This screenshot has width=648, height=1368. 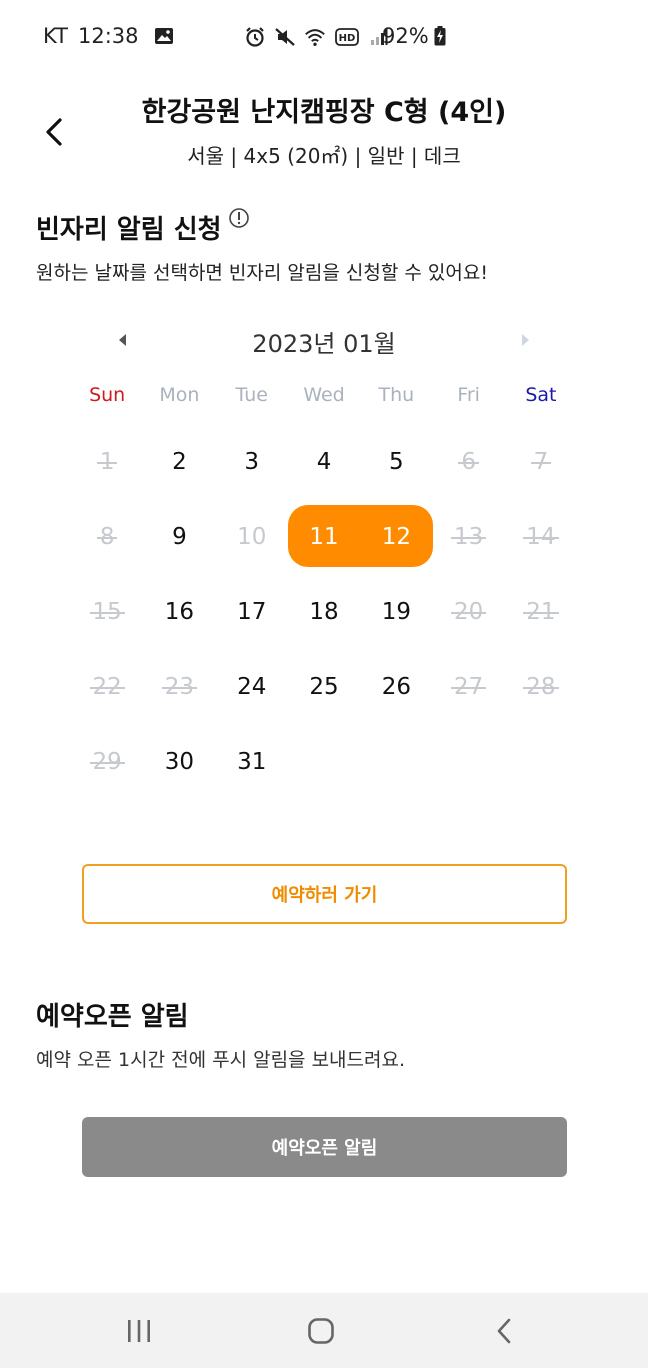 I want to click on calendar-day: 23, so click(x=179, y=686).